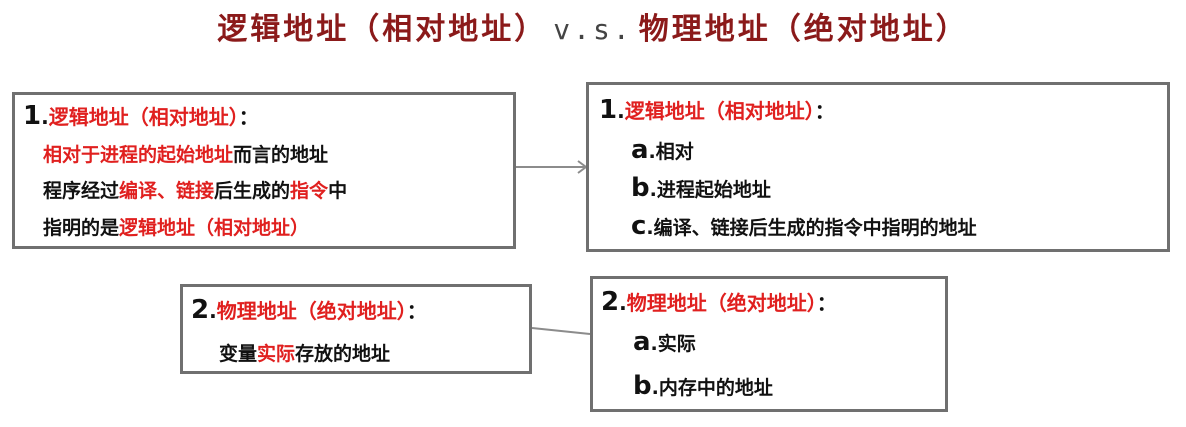 The height and width of the screenshot is (427, 1186). I want to click on item-text: .进程起始地址, so click(710, 190).